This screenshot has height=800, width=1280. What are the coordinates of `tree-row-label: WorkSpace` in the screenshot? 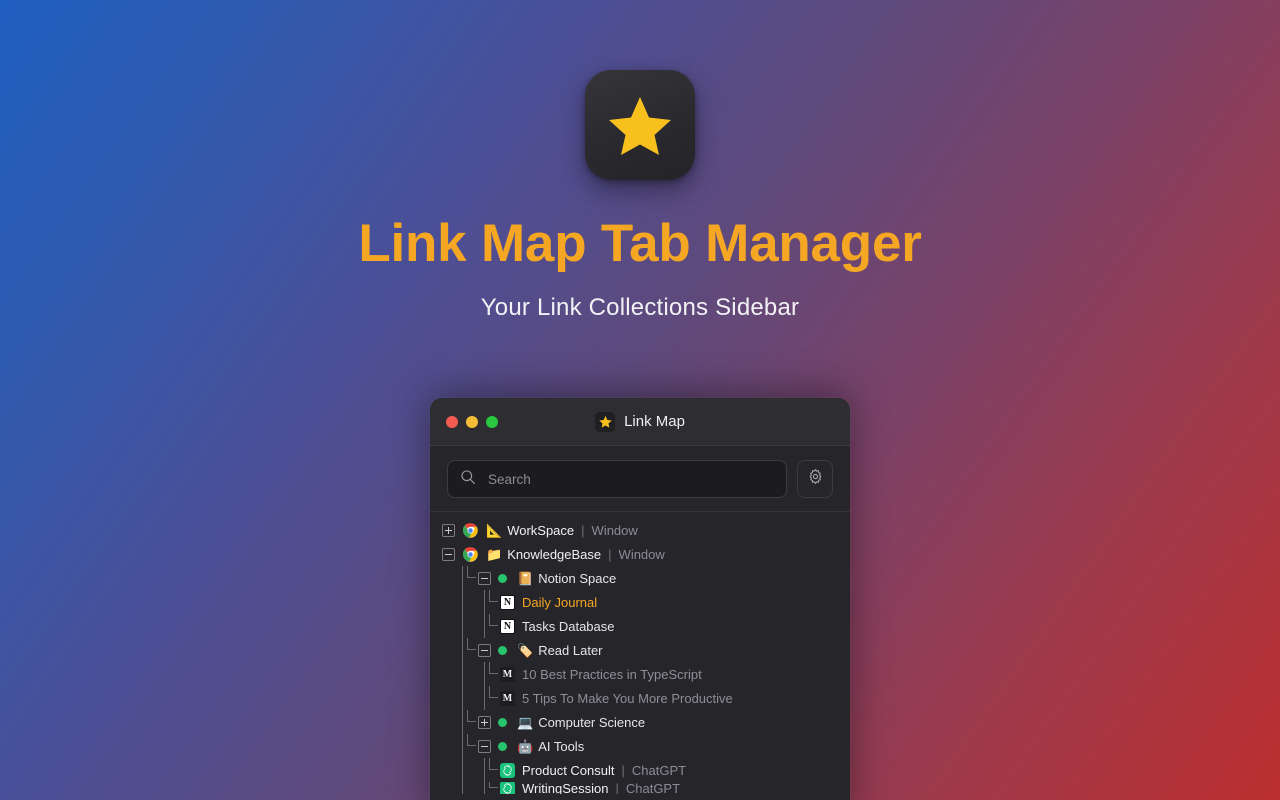 It's located at (541, 530).